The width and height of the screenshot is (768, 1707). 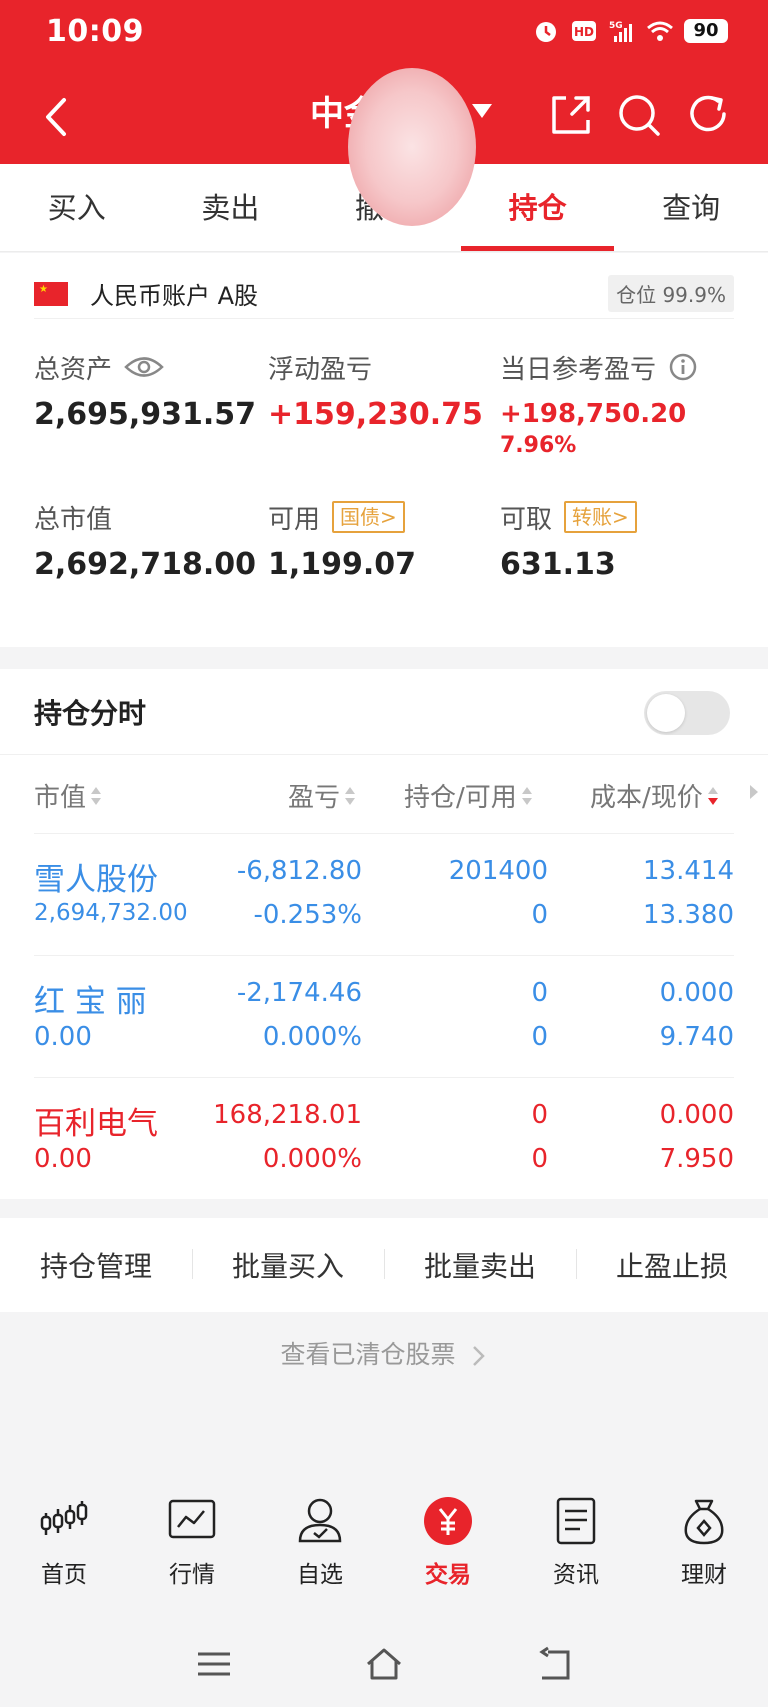 I want to click on nav-wealth: 理财, so click(x=704, y=1550).